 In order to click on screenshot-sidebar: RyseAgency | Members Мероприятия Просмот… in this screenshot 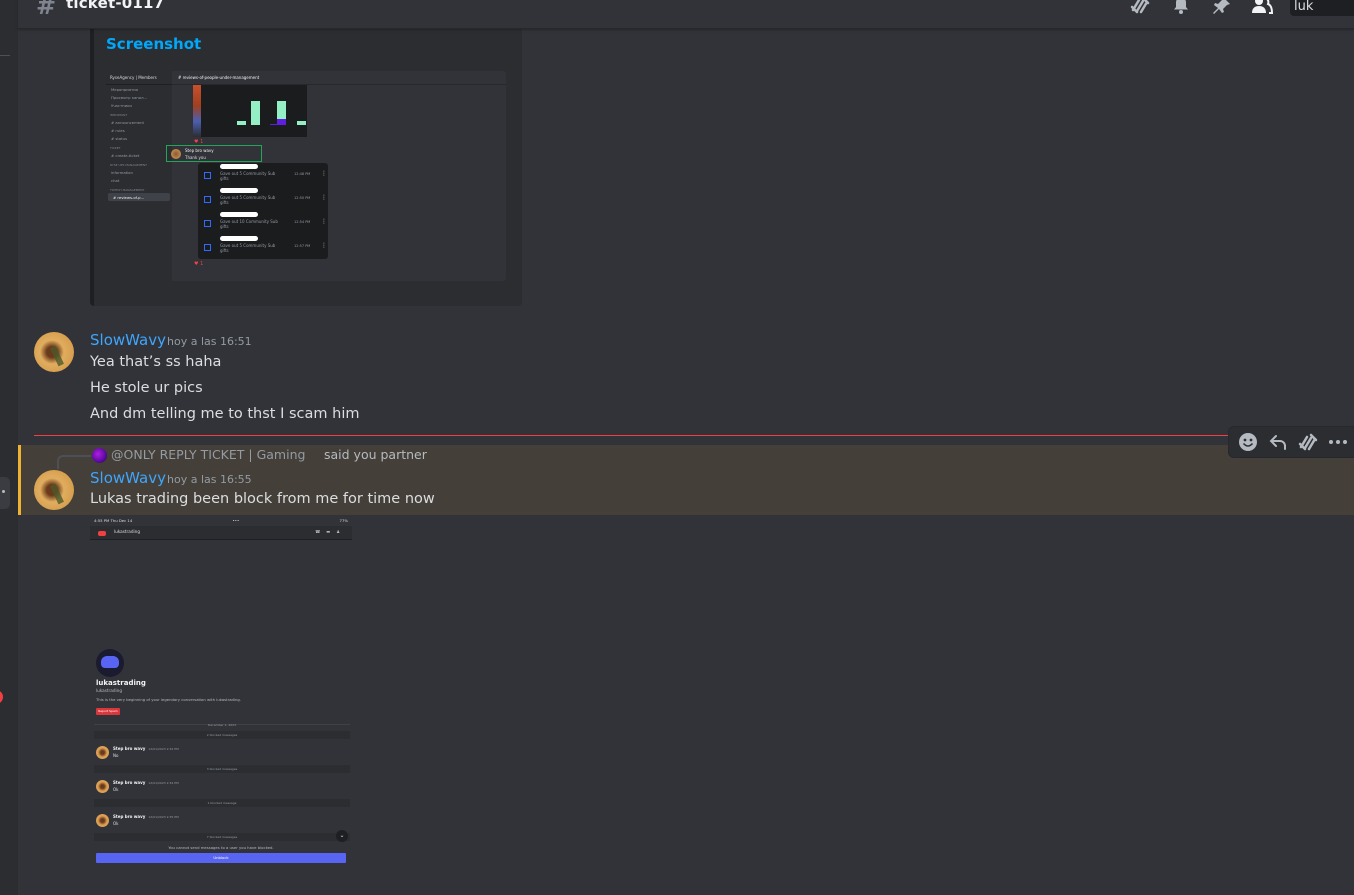, I will do `click(139, 176)`.